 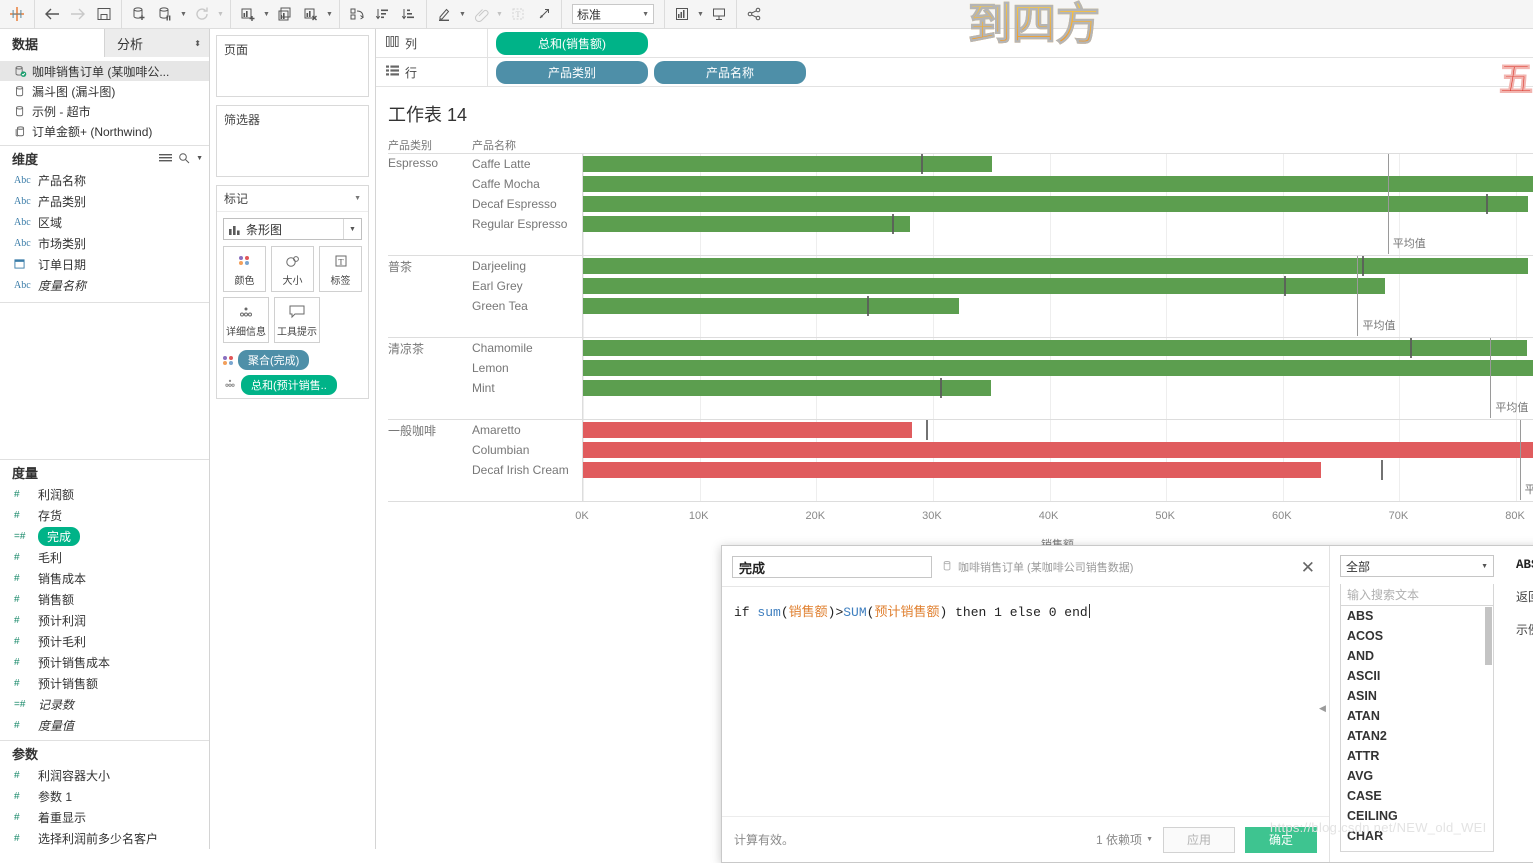 I want to click on function-list-item: ATAN2, so click(x=1417, y=736).